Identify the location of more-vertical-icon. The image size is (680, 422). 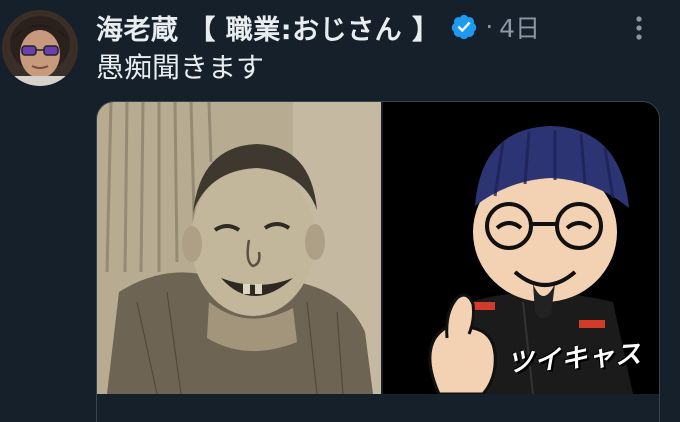
(639, 28).